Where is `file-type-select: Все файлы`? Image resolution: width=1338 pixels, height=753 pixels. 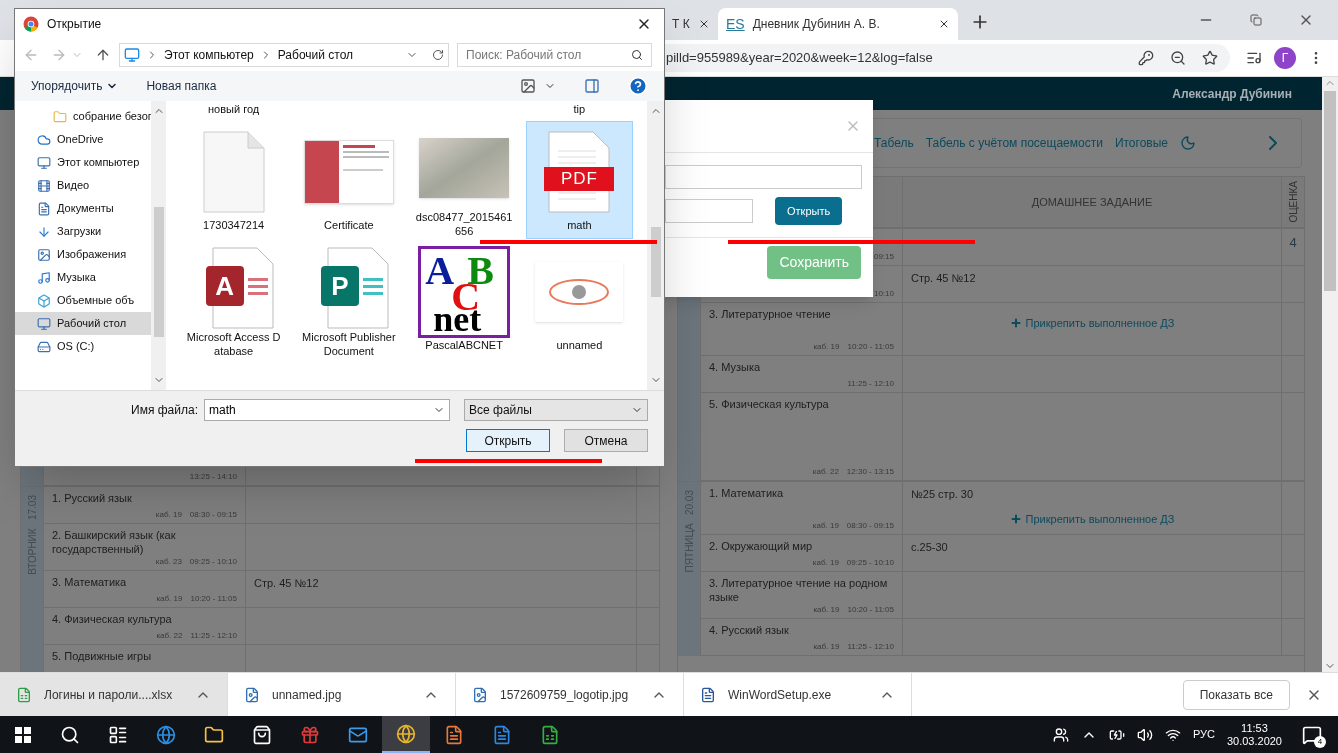
file-type-select: Все файлы is located at coordinates (556, 410).